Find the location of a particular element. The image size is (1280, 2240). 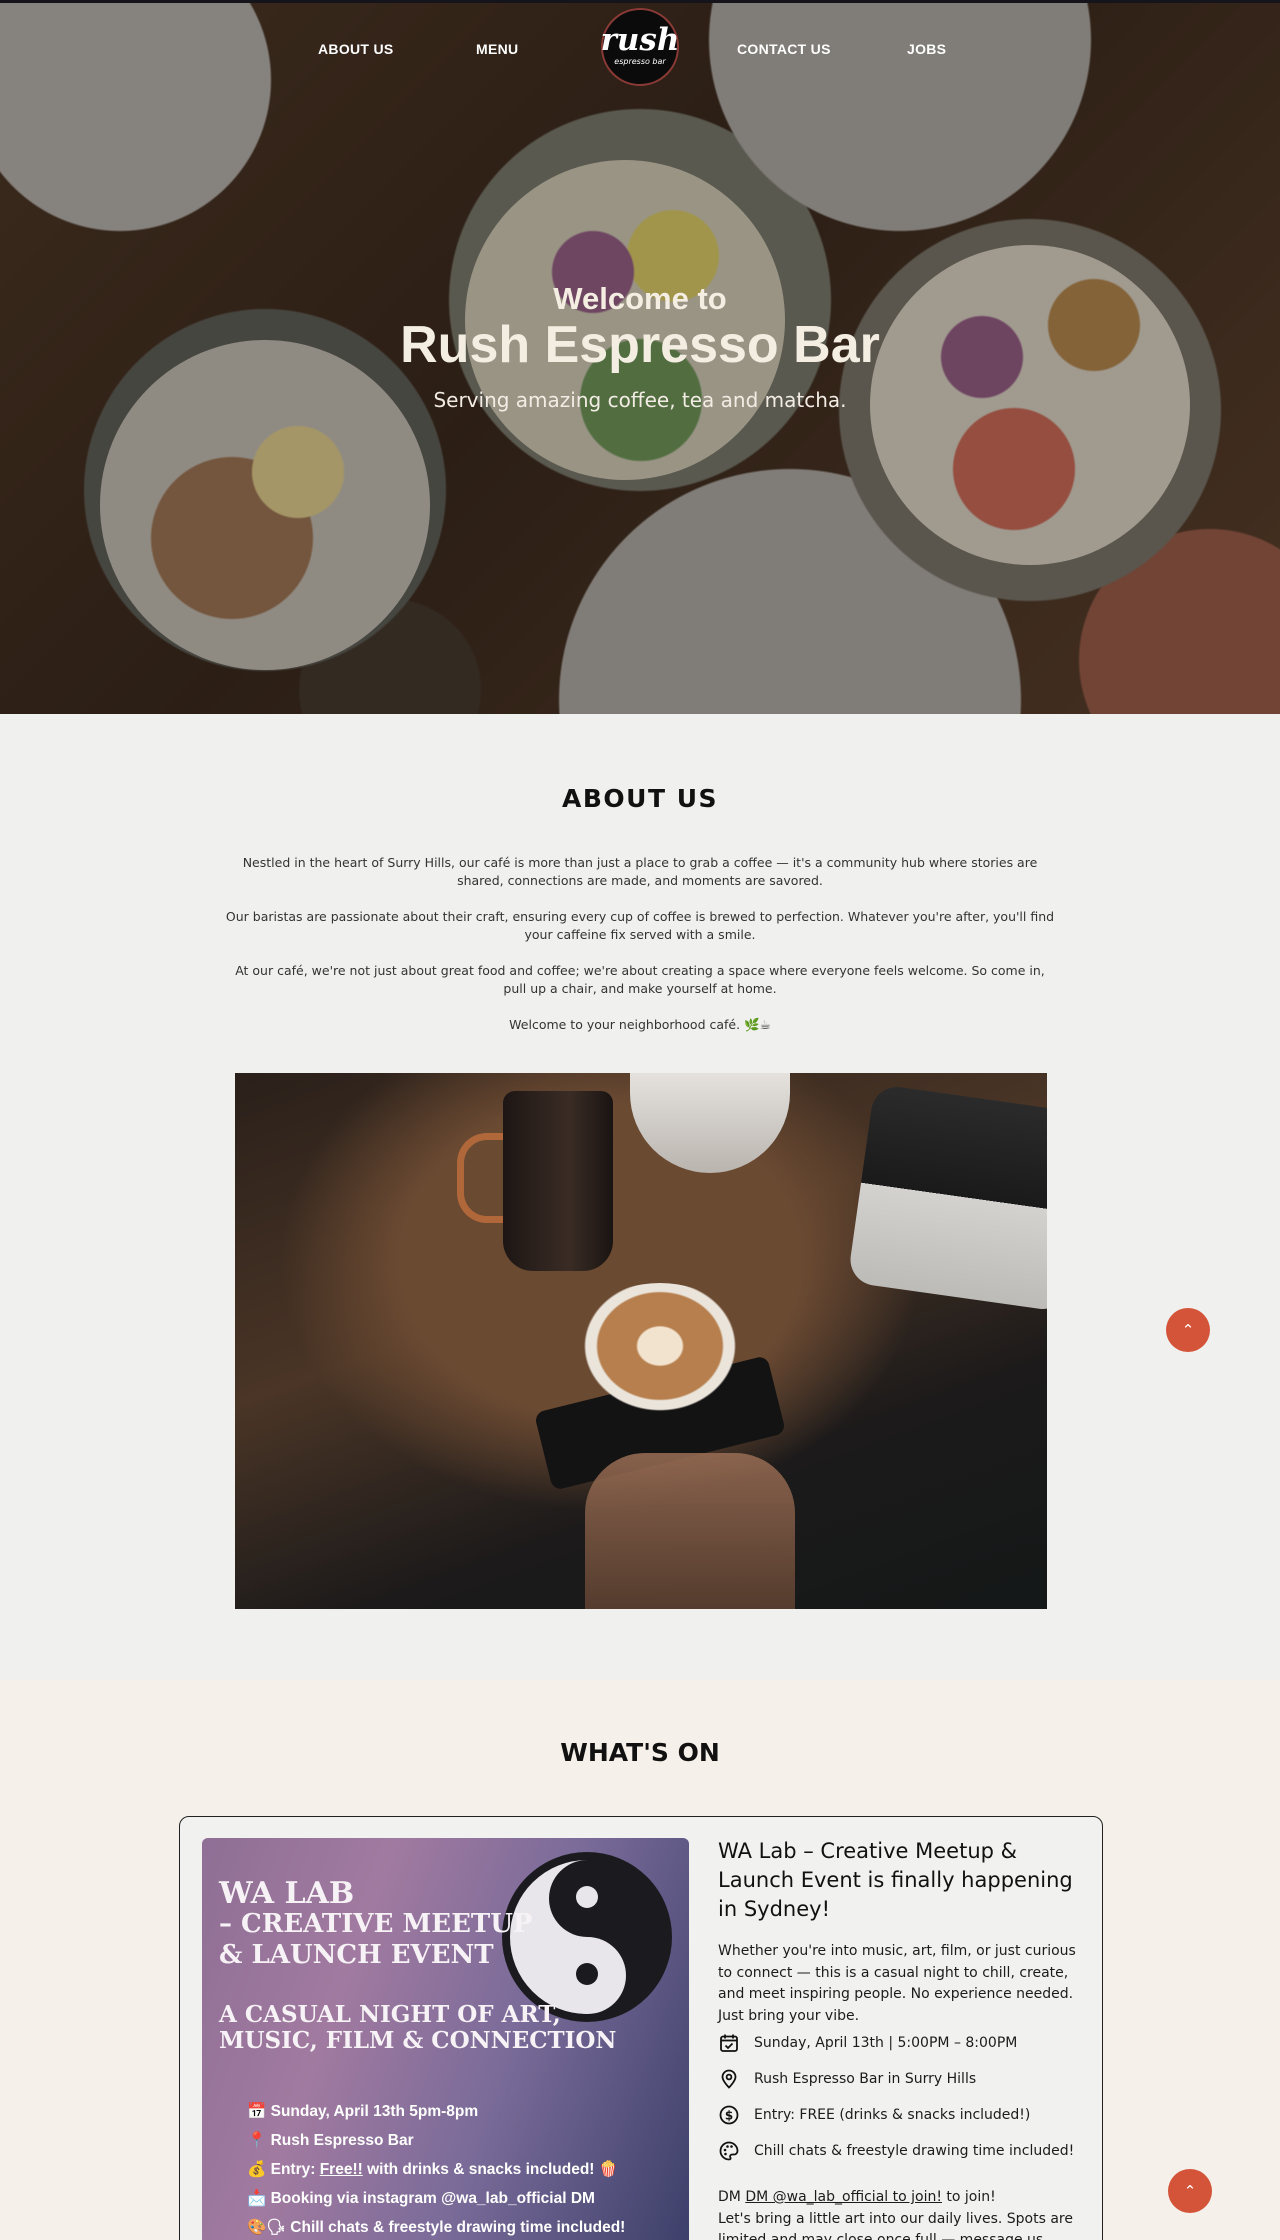

poster-line: 📍 Rush Espresso Bar is located at coordinates (330, 2140).